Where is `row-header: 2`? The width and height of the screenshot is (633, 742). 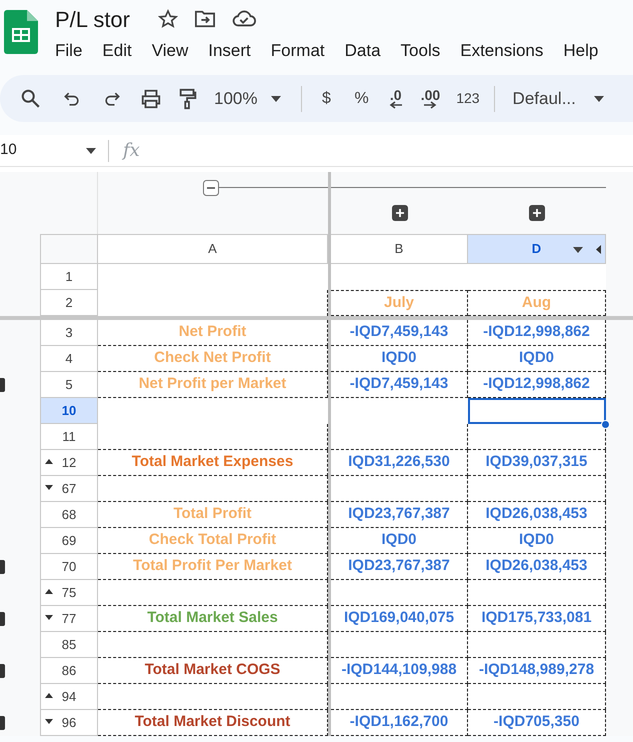
row-header: 2 is located at coordinates (69, 303).